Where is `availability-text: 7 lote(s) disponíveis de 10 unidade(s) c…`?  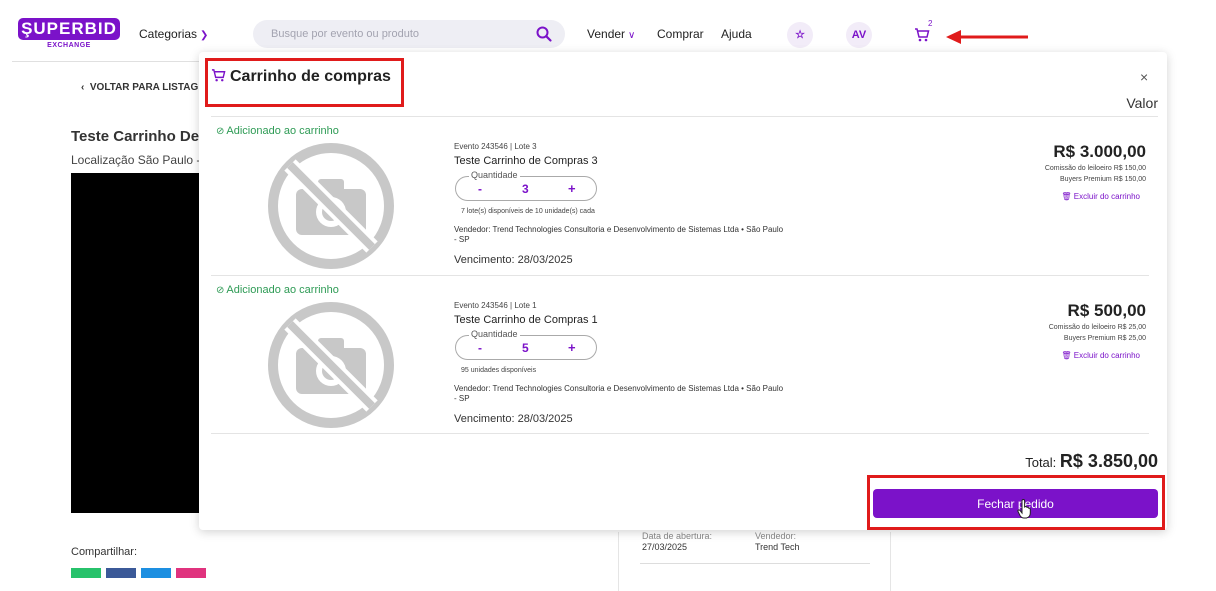
availability-text: 7 lote(s) disponíveis de 10 unidade(s) c… is located at coordinates (528, 211).